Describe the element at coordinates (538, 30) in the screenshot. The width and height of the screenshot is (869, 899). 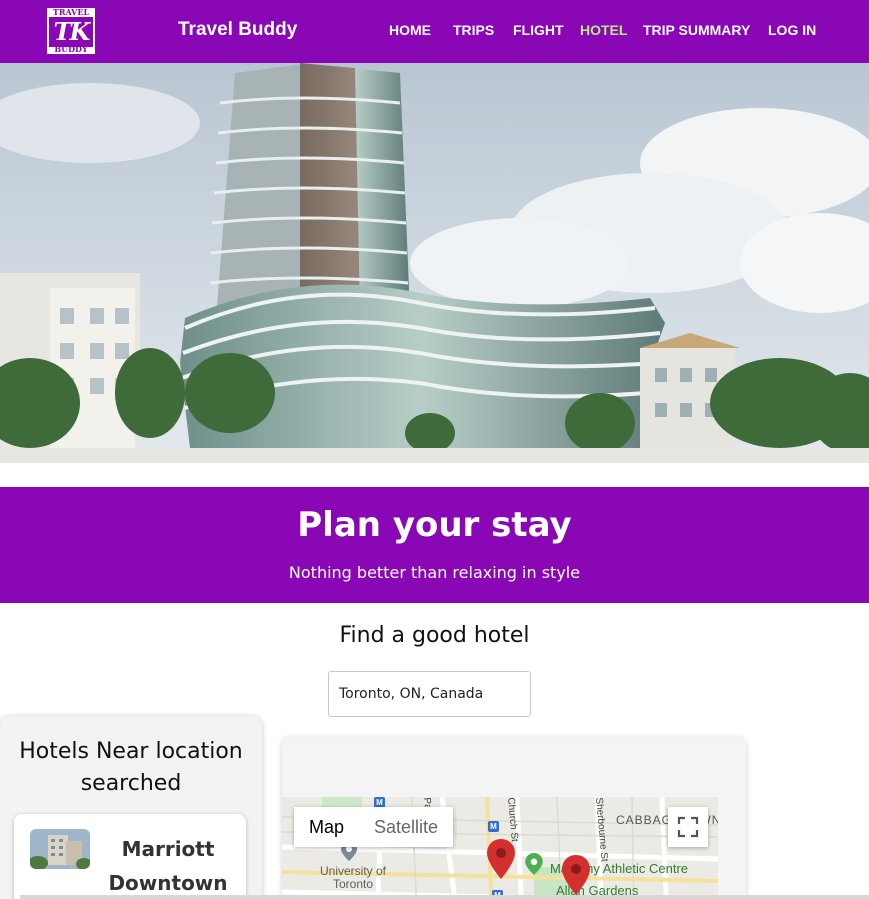
I see `nav-flight: FLIGHT` at that location.